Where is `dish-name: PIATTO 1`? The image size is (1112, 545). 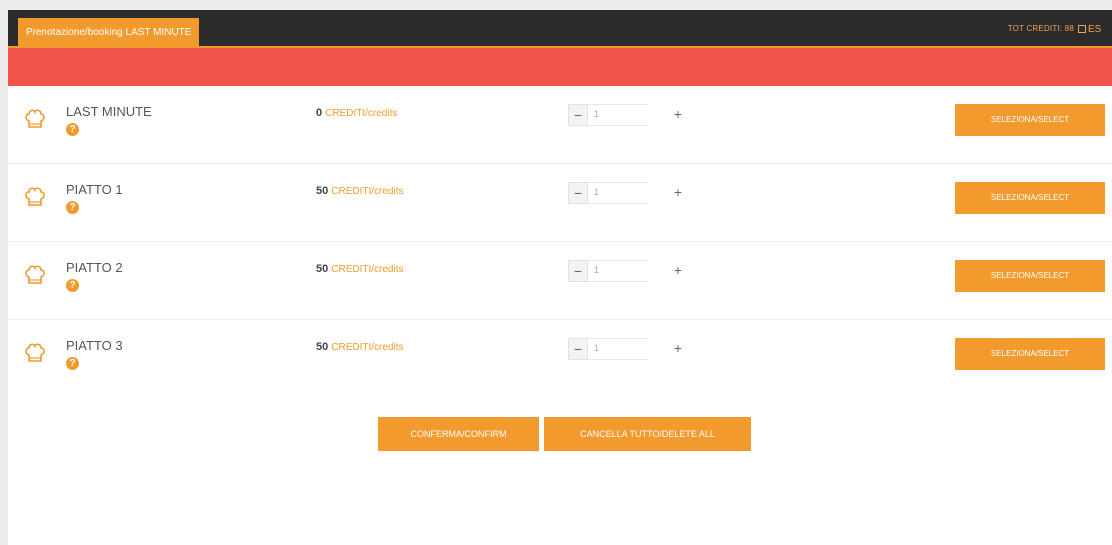
dish-name: PIATTO 1 is located at coordinates (94, 189).